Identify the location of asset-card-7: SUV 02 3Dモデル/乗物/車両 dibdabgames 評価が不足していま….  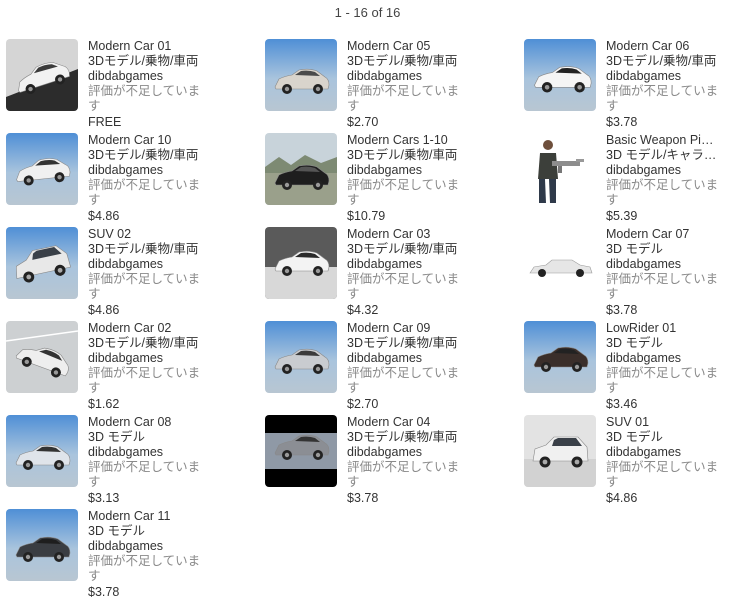
(135, 274).